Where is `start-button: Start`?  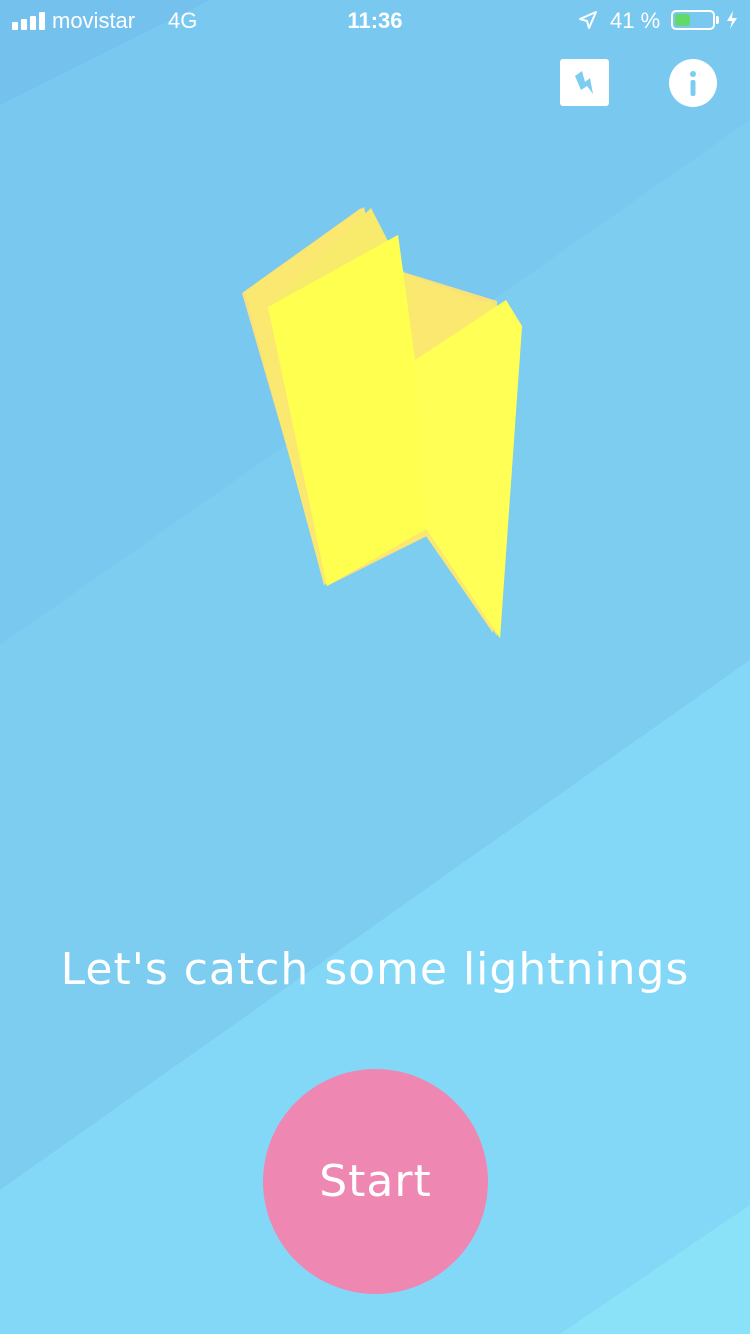 start-button: Start is located at coordinates (375, 1181).